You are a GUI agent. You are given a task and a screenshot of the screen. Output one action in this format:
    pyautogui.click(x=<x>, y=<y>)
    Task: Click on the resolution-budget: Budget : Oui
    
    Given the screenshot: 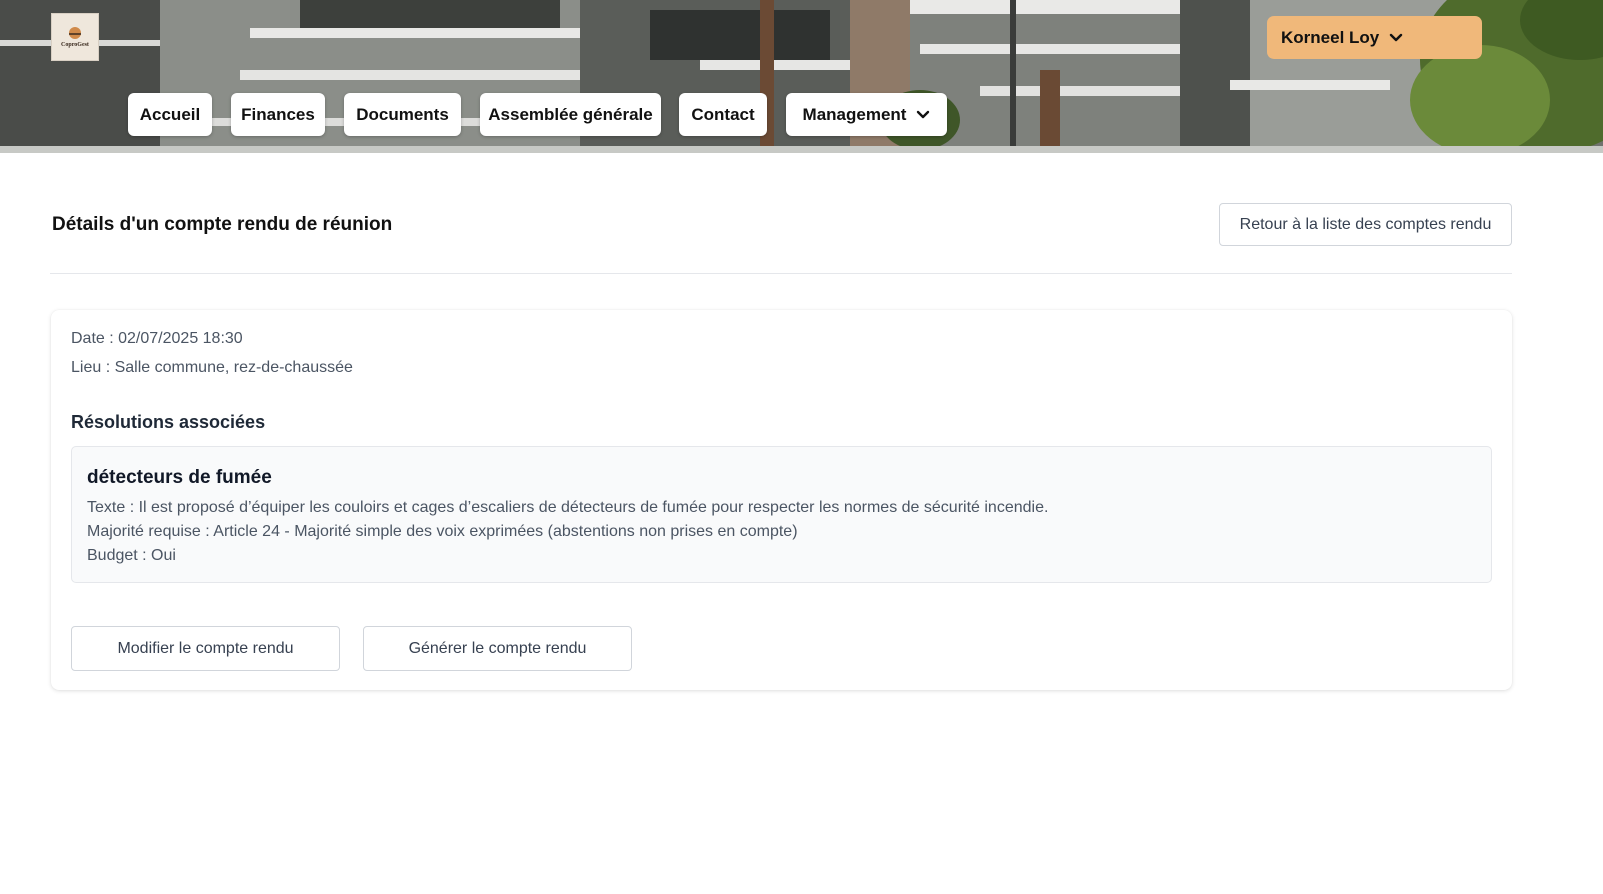 What is the action you would take?
    pyautogui.click(x=131, y=555)
    